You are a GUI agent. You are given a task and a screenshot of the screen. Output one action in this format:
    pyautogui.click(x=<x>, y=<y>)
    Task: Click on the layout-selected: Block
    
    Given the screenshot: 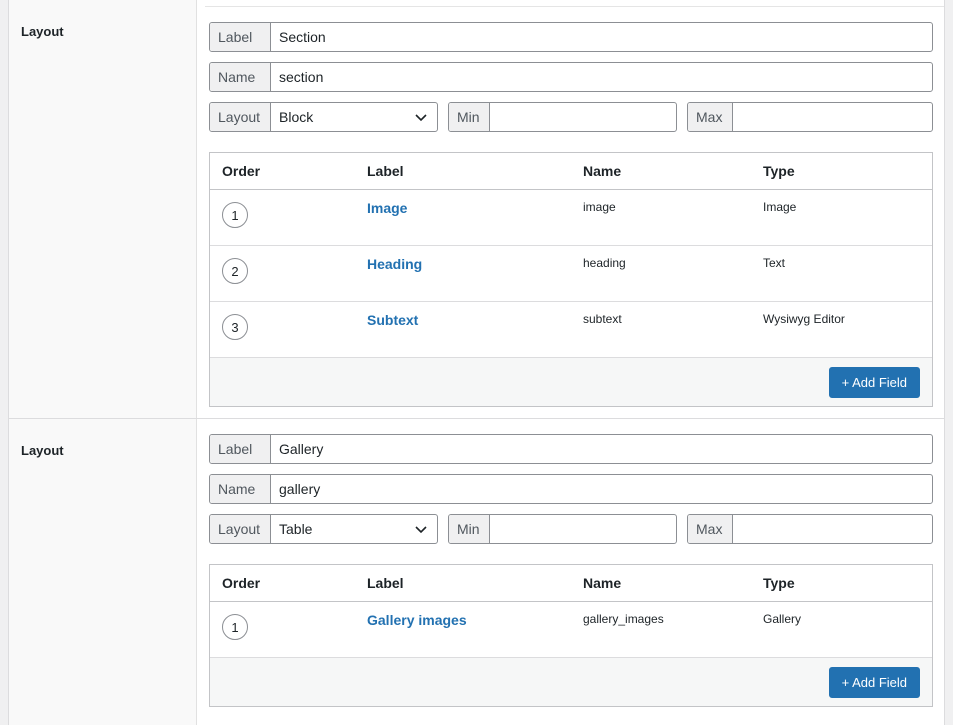 What is the action you would take?
    pyautogui.click(x=296, y=117)
    